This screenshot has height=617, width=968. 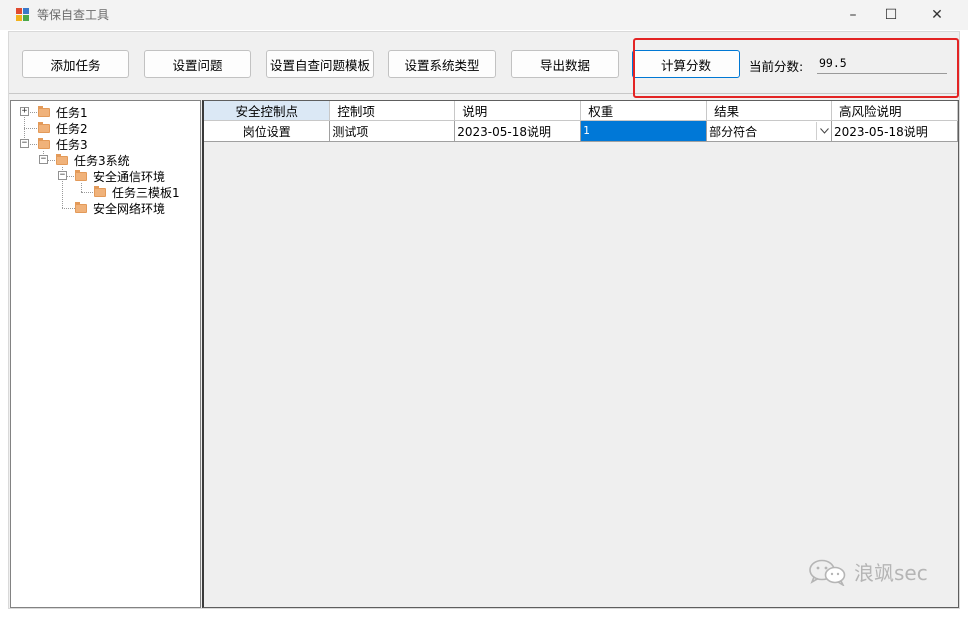 I want to click on tree-node-task3: 任务3, so click(x=63, y=144).